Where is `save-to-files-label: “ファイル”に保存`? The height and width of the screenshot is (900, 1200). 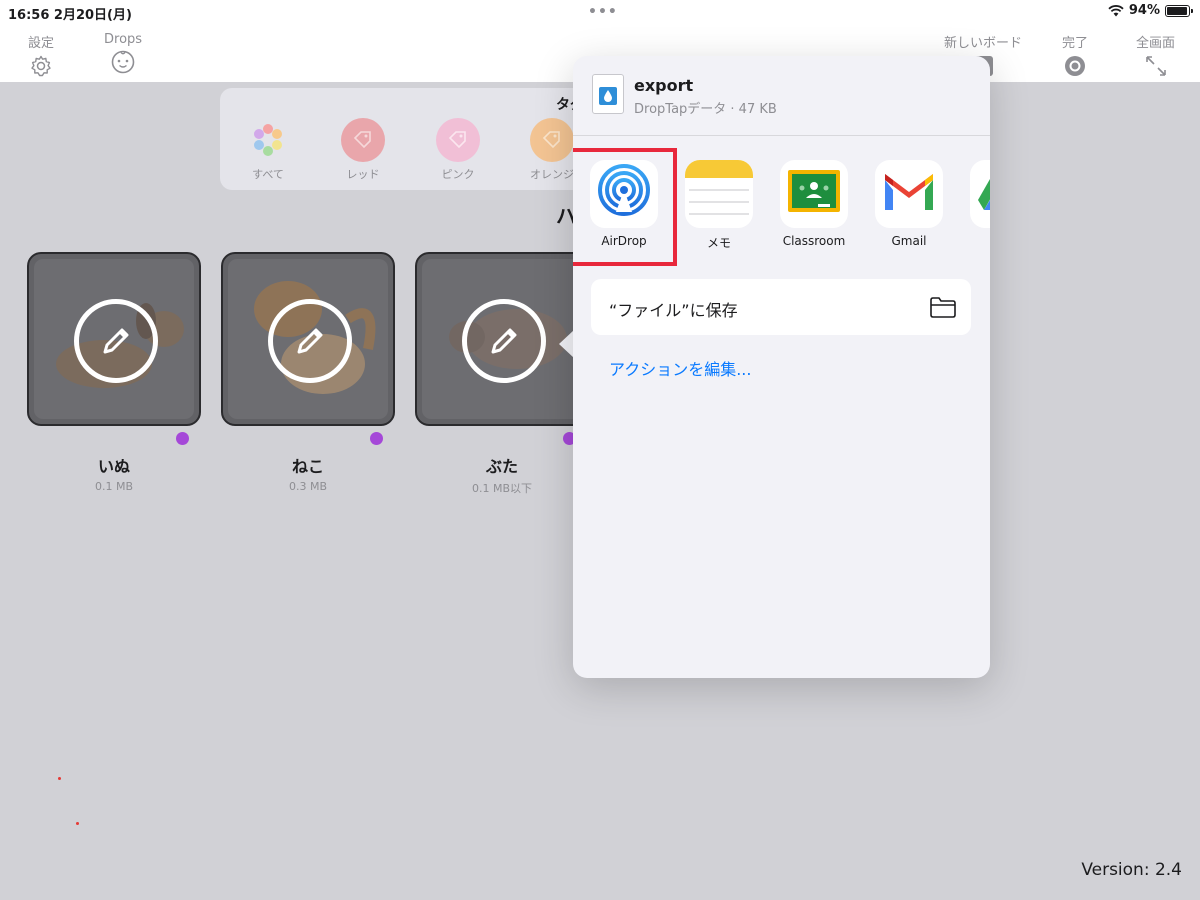
save-to-files-label: “ファイル”に保存 is located at coordinates (673, 310).